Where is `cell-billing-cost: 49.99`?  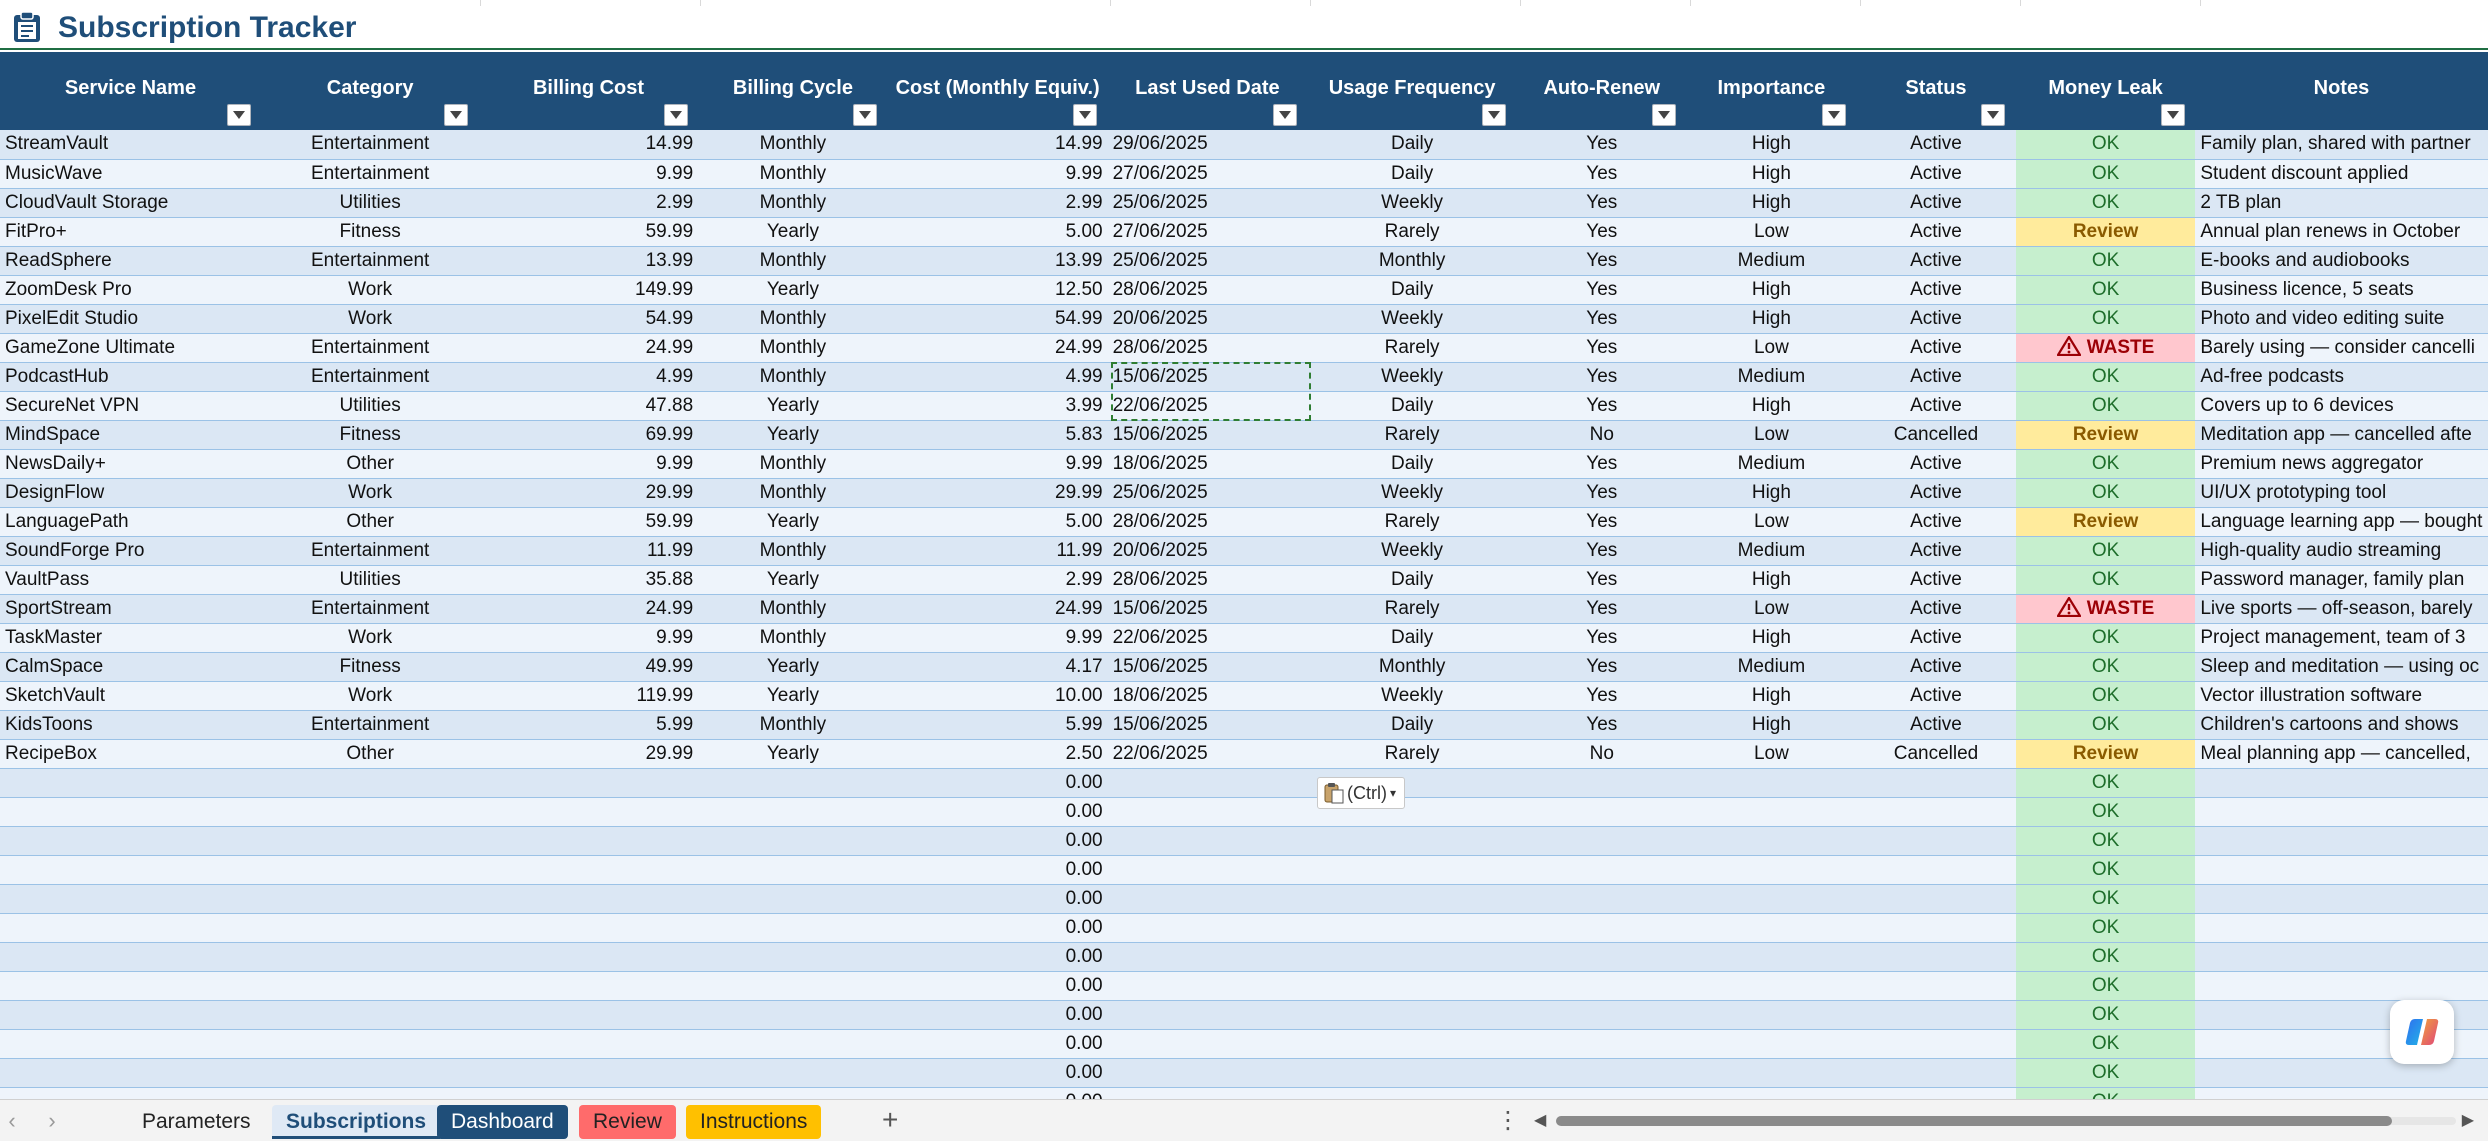
cell-billing-cost: 49.99 is located at coordinates (588, 667).